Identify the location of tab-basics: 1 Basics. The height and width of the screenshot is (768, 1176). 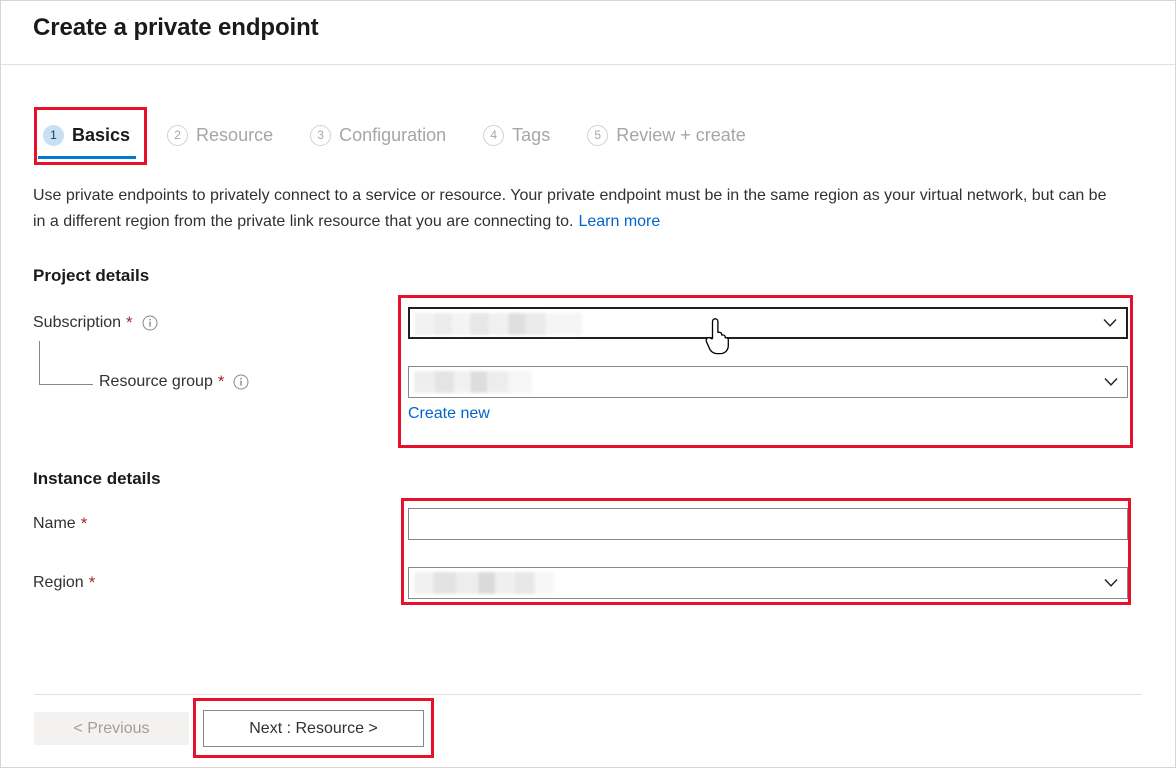
(87, 135).